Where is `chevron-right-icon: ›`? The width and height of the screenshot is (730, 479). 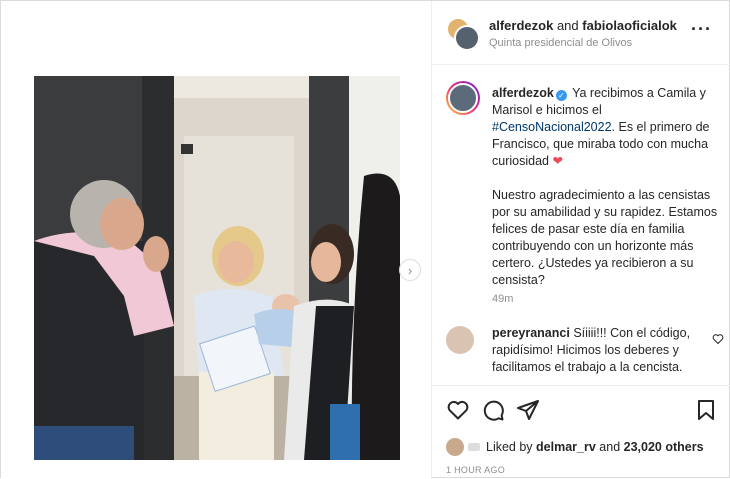
chevron-right-icon: › is located at coordinates (410, 270).